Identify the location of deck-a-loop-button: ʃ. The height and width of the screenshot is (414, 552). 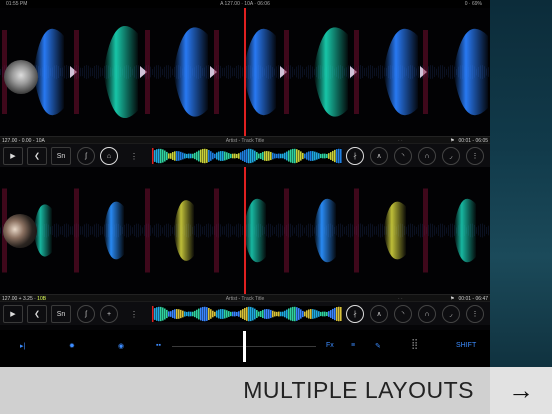
(86, 156).